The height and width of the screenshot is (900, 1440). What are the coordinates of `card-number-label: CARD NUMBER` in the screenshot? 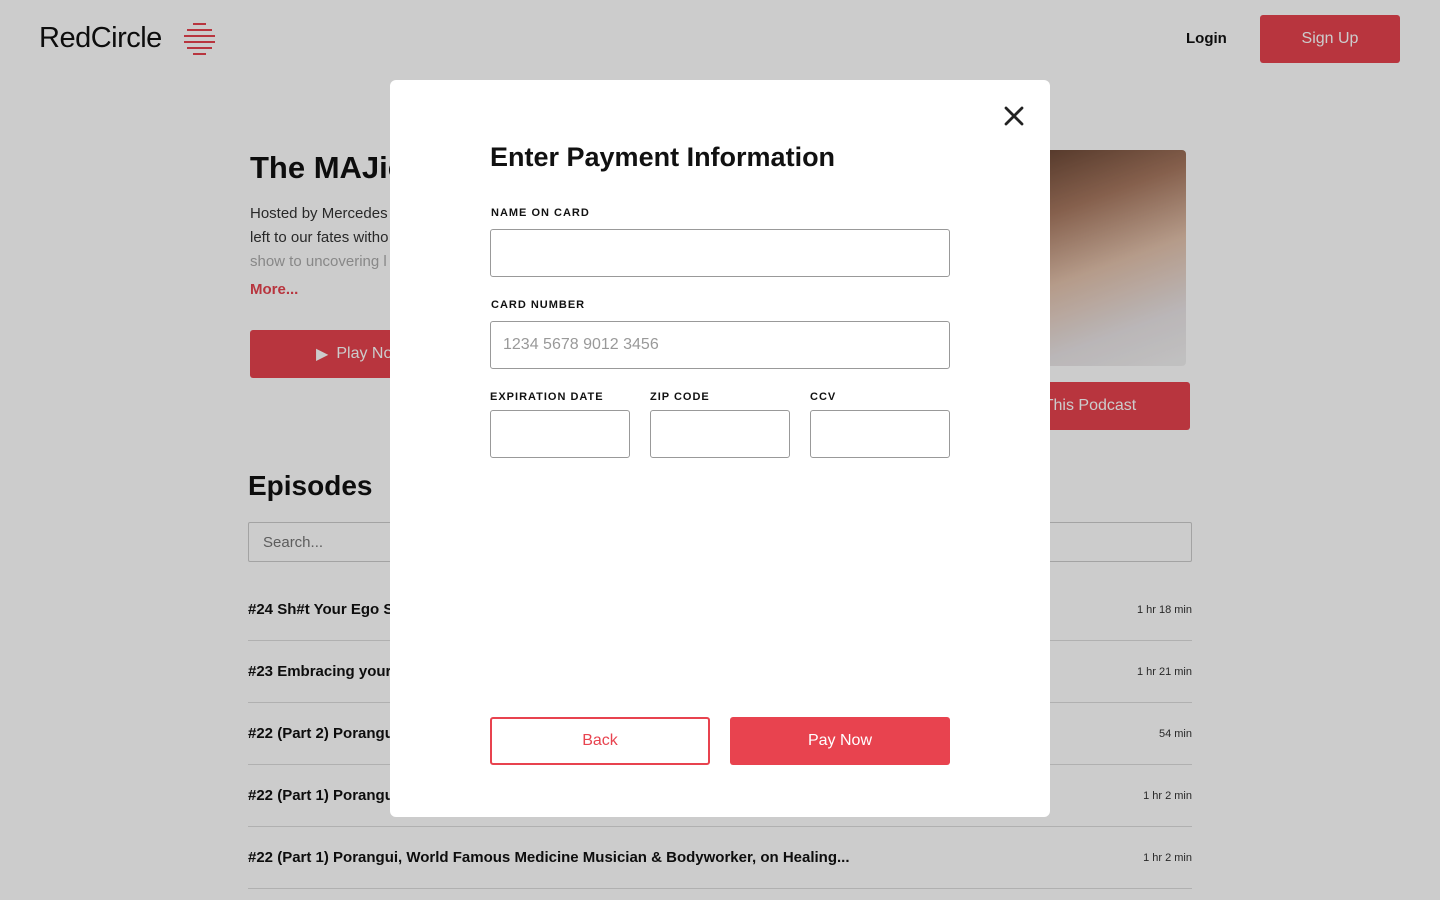 It's located at (538, 305).